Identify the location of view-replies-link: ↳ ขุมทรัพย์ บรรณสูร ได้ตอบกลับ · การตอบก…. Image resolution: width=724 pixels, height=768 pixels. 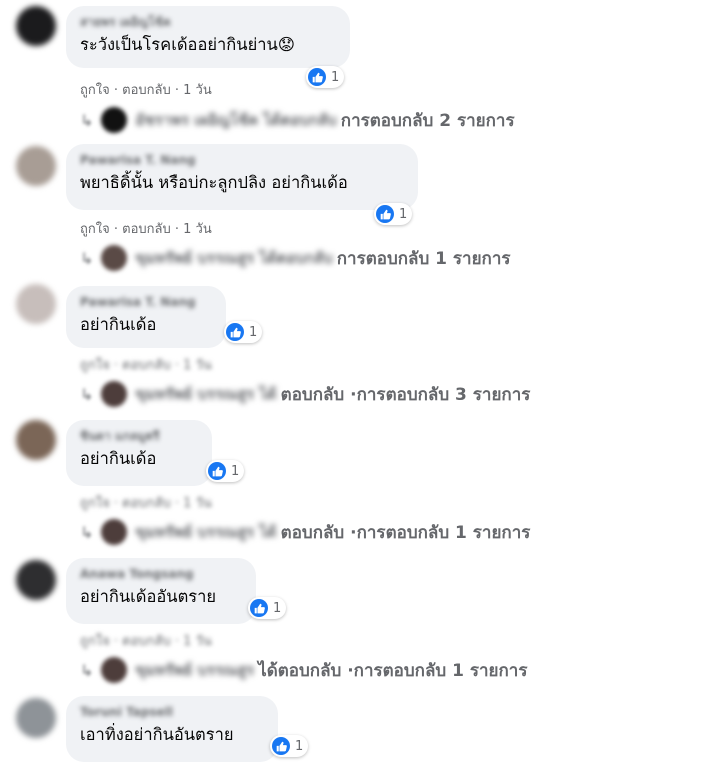
(303, 670).